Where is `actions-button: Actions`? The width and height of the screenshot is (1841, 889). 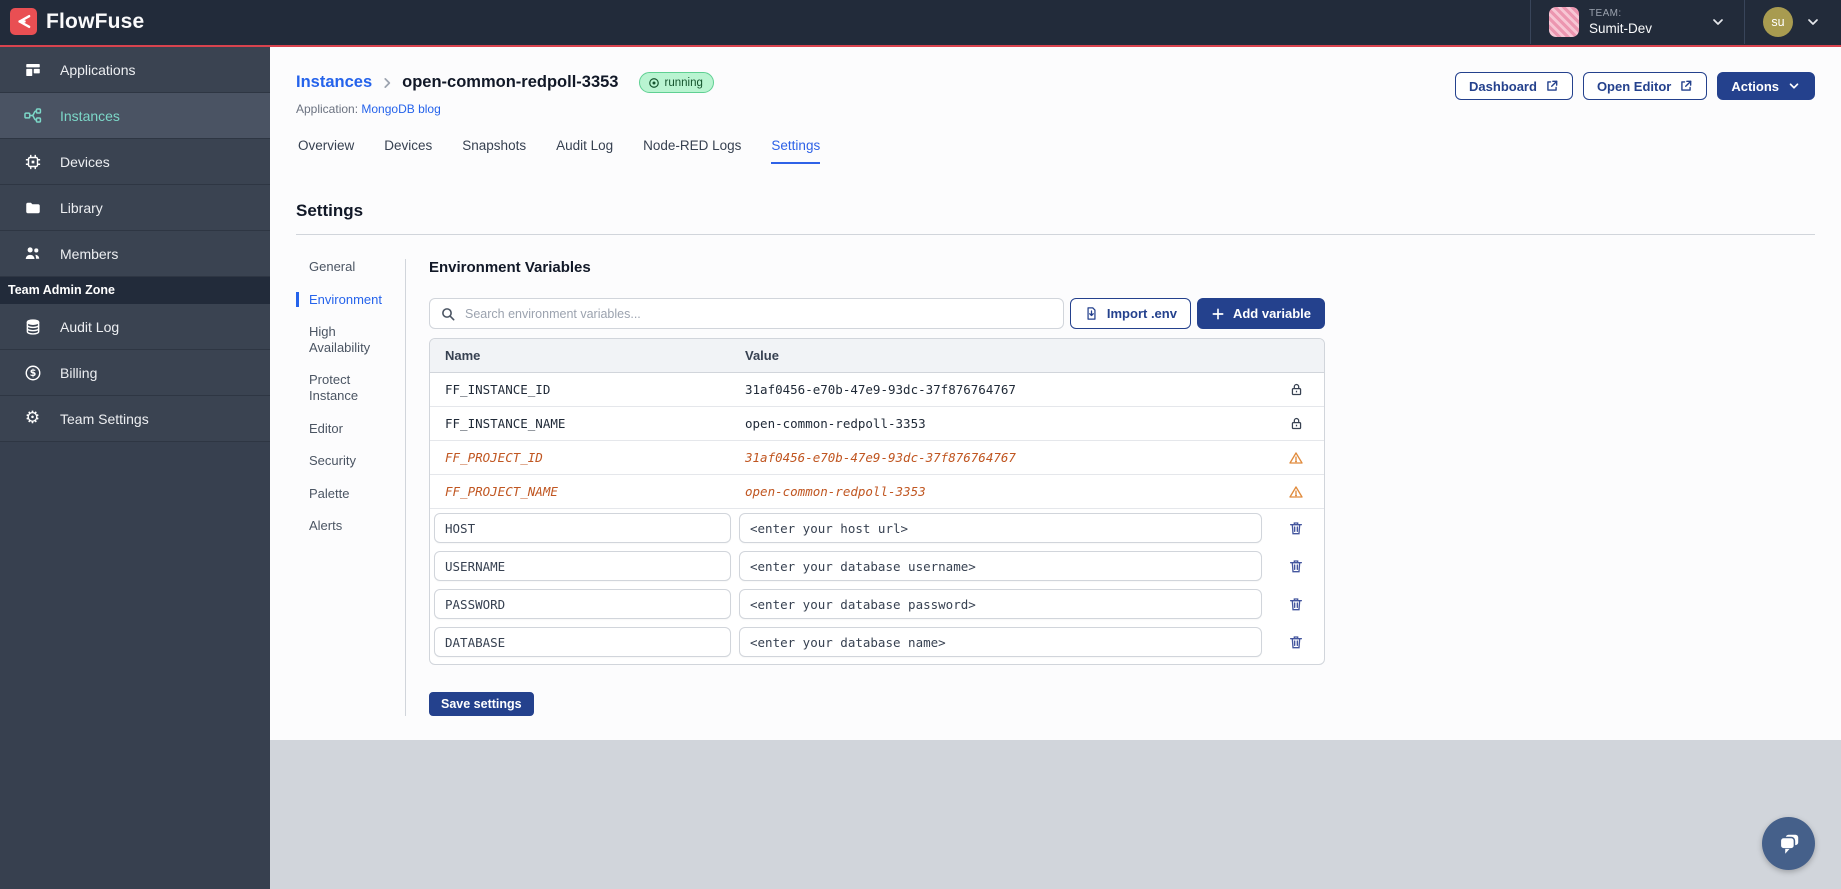 actions-button: Actions is located at coordinates (1766, 86).